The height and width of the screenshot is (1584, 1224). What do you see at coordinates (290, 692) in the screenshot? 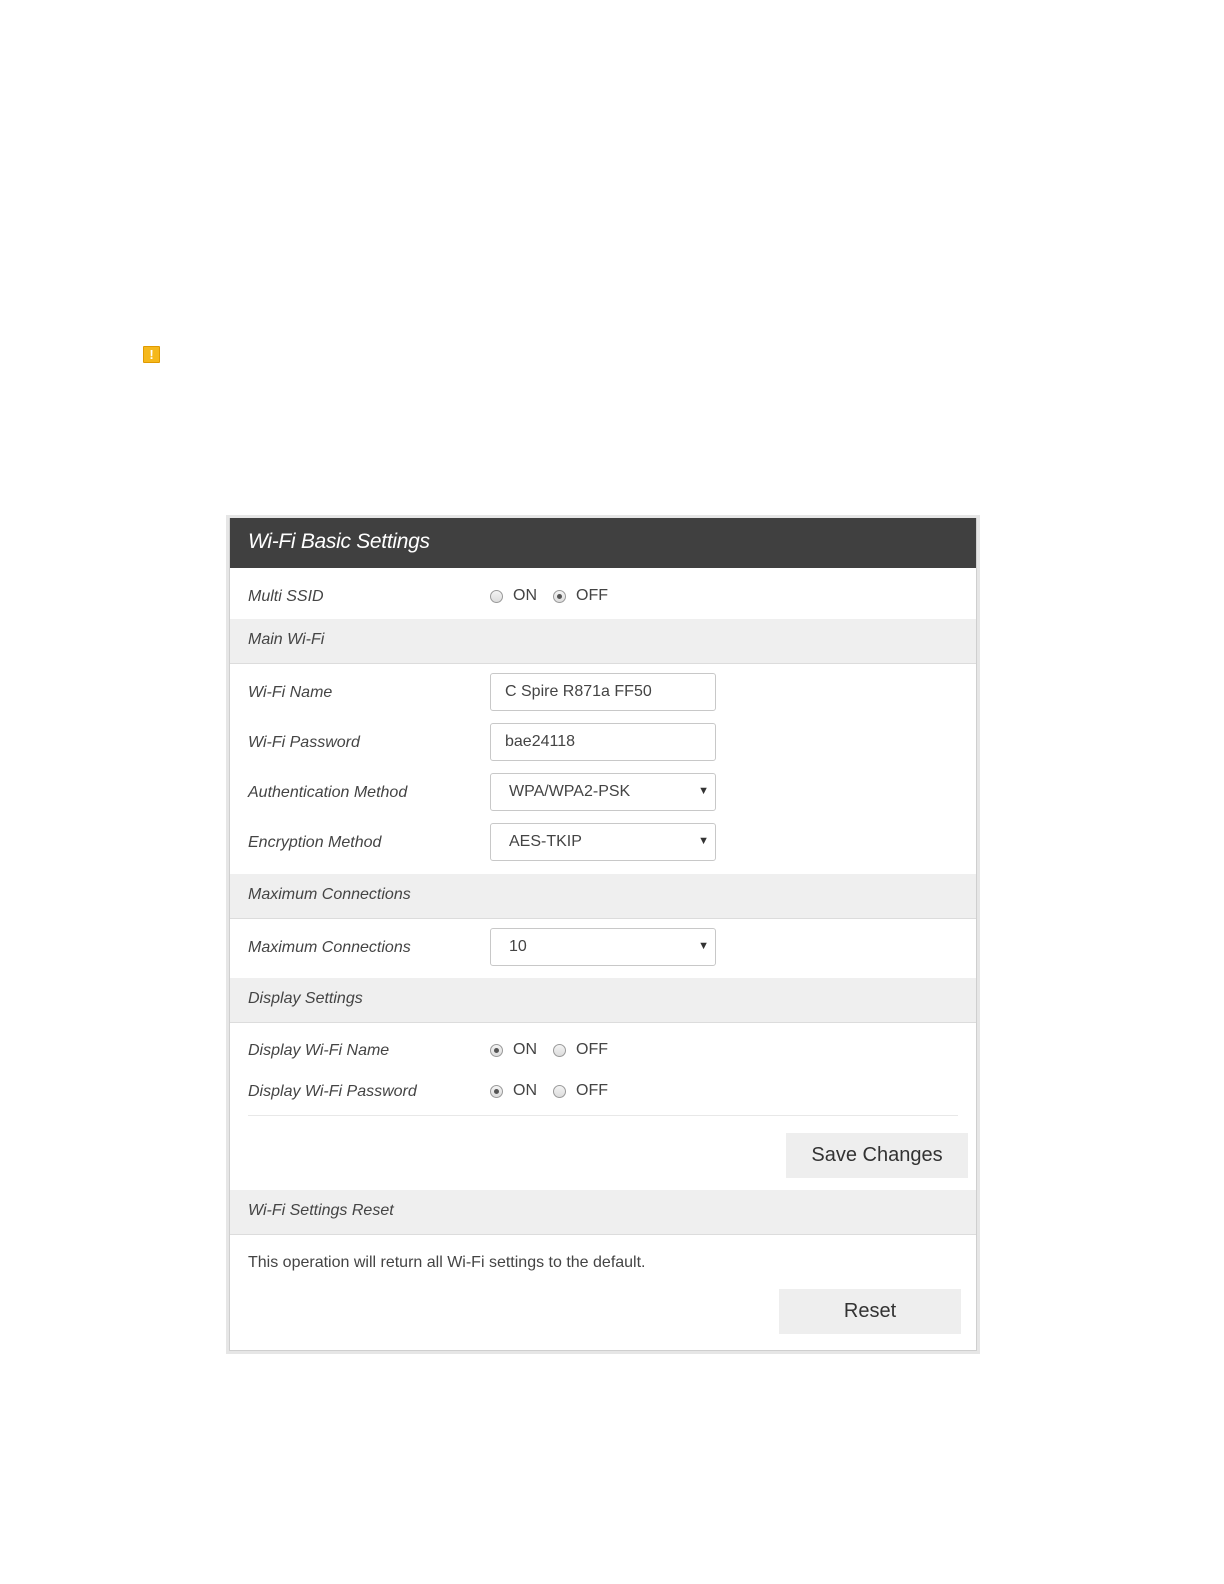
I see `wifi-name-label: Wi-Fi Name` at bounding box center [290, 692].